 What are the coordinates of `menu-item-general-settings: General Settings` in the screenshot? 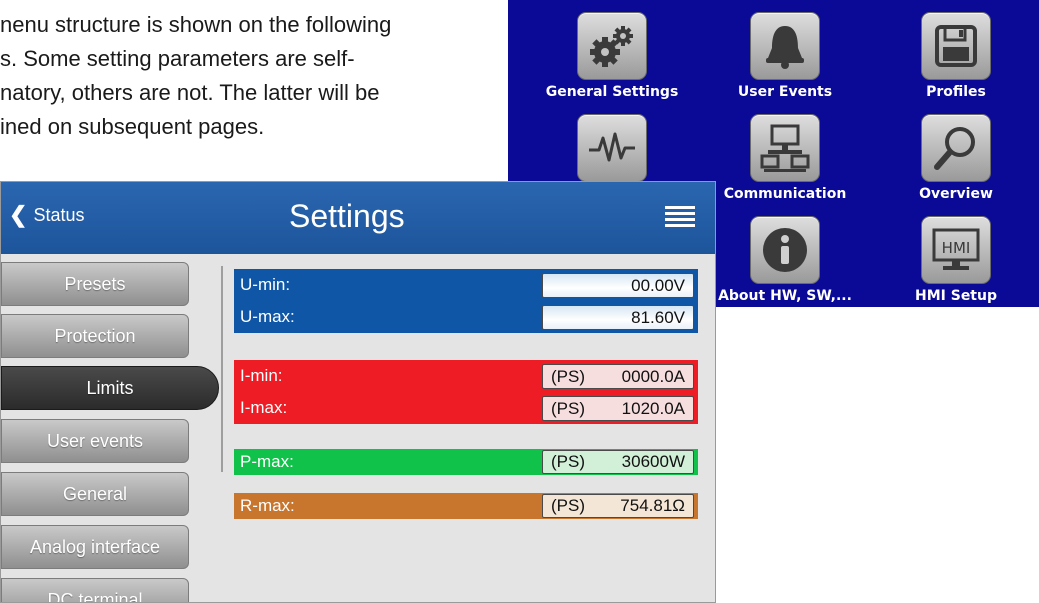 It's located at (612, 56).